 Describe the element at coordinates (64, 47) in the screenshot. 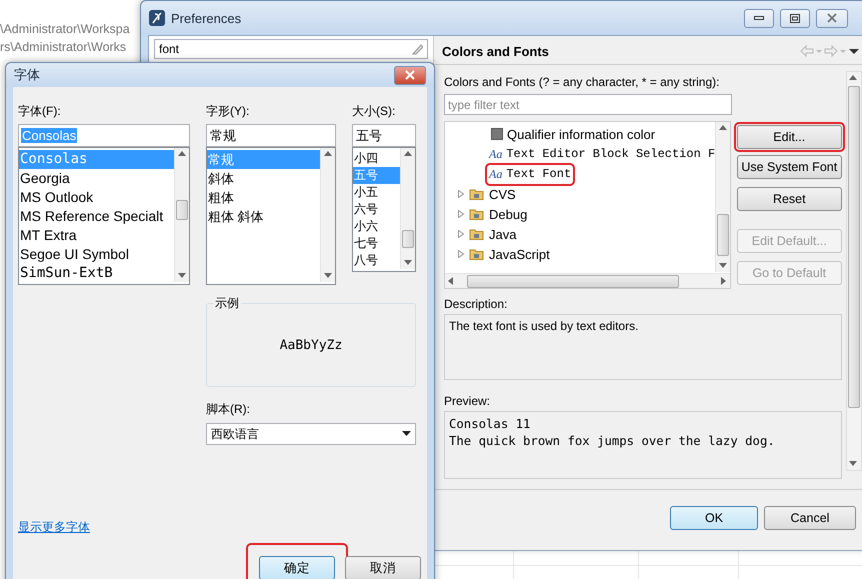

I see `path-text: rs\Administrator\Works` at that location.